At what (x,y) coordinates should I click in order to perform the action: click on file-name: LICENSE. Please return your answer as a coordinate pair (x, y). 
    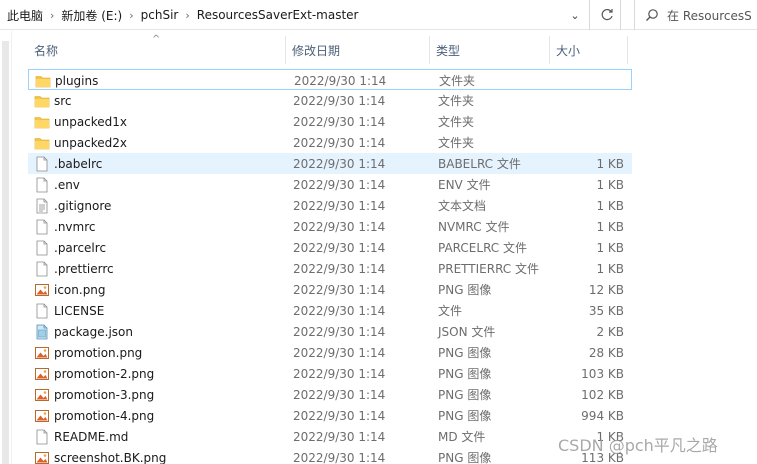
    Looking at the image, I should click on (79, 310).